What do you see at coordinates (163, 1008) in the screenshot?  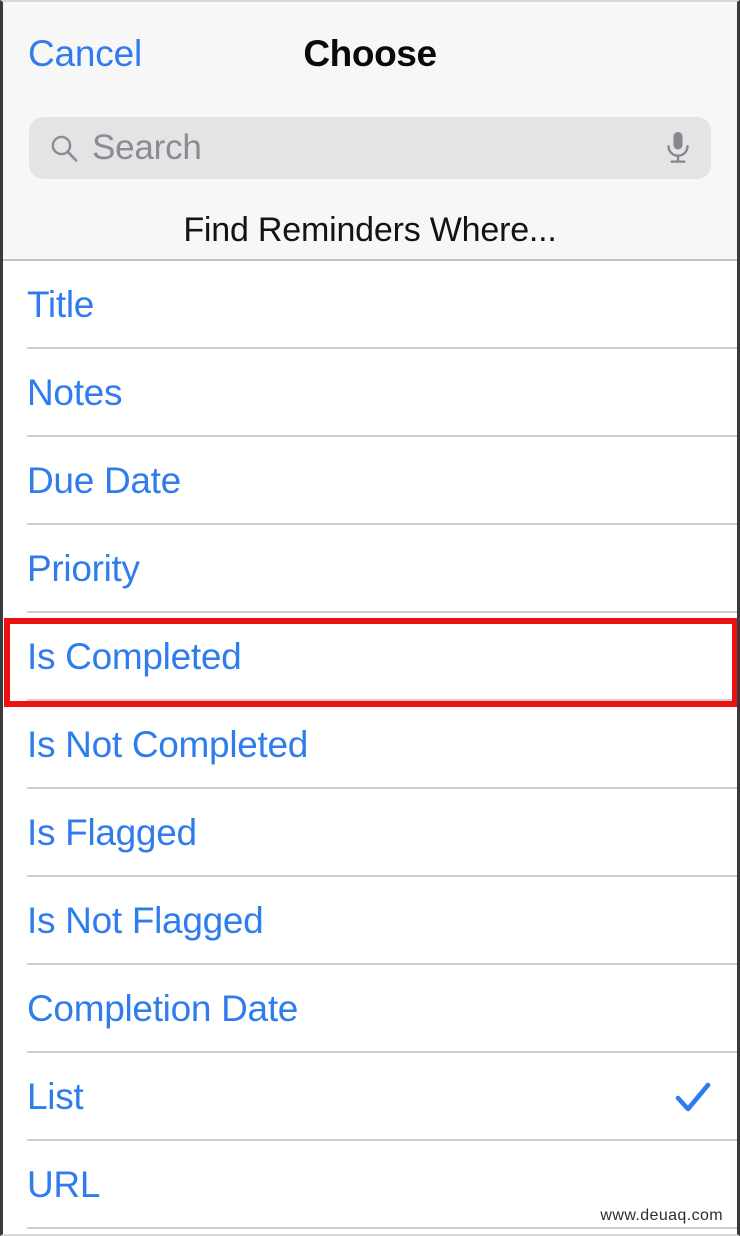 I see `list-item-label: Completion Date` at bounding box center [163, 1008].